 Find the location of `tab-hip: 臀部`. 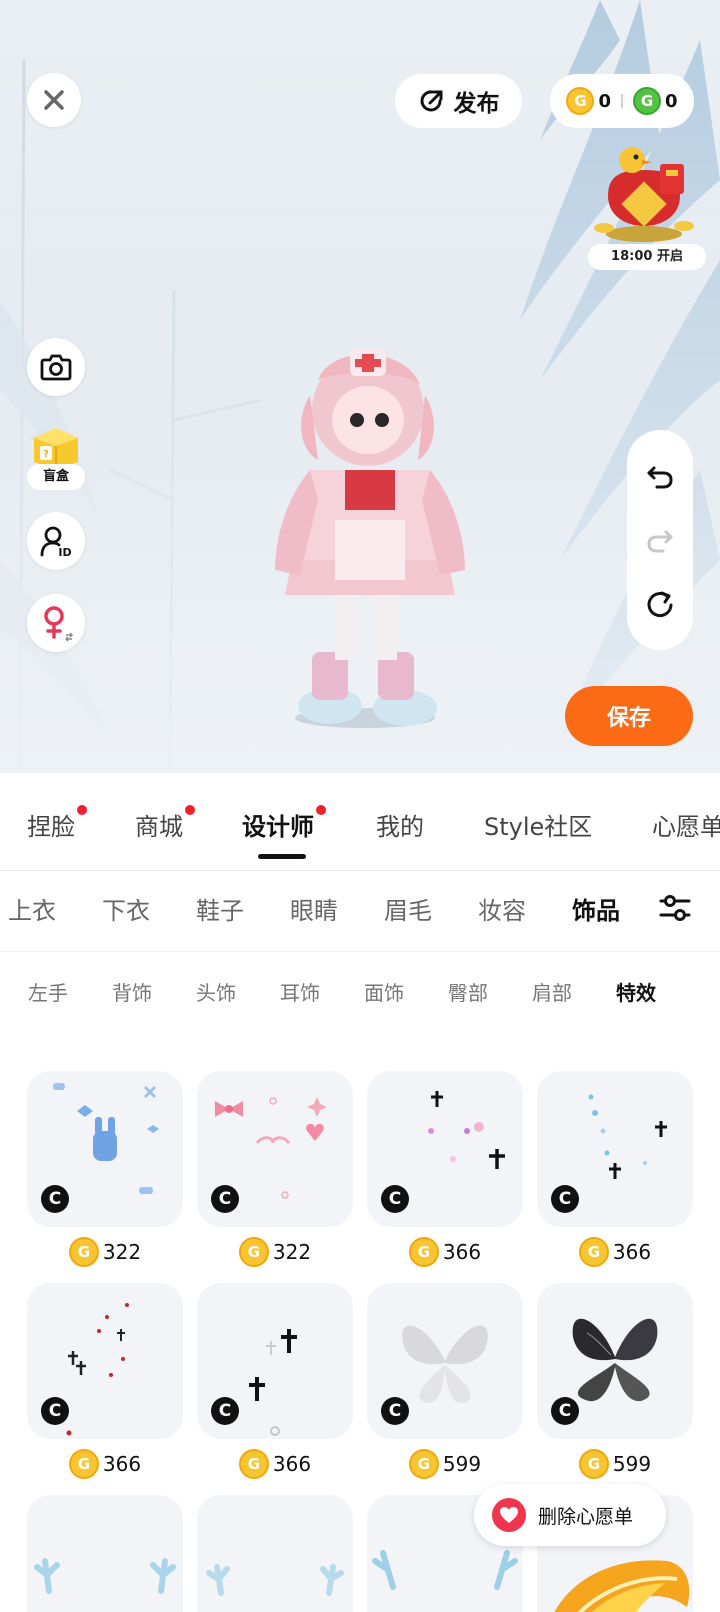

tab-hip: 臀部 is located at coordinates (468, 991).